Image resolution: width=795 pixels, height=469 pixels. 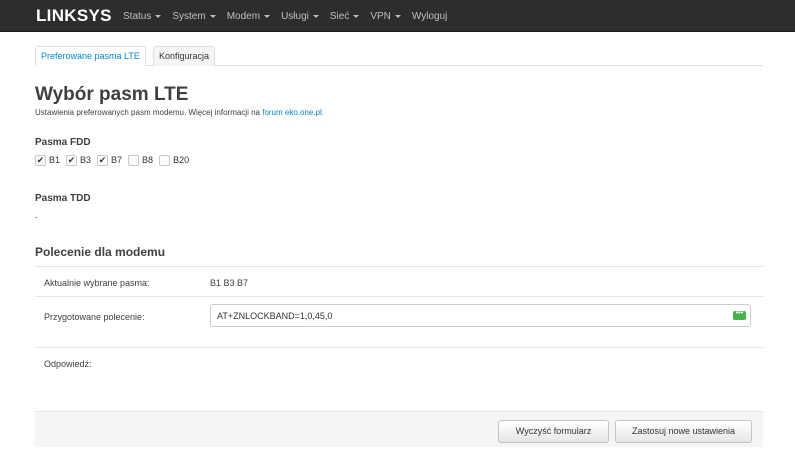 What do you see at coordinates (36, 217) in the screenshot?
I see `tdd-value: -` at bounding box center [36, 217].